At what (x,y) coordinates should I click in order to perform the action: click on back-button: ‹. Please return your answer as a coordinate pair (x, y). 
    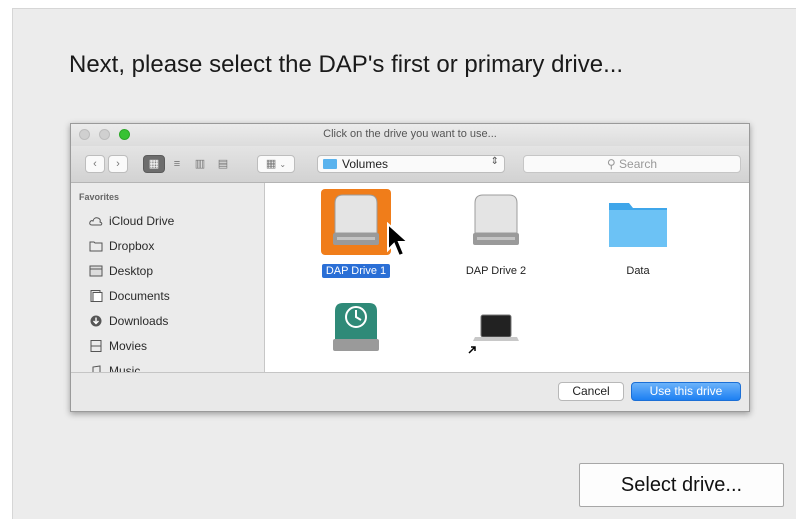
    Looking at the image, I should click on (95, 164).